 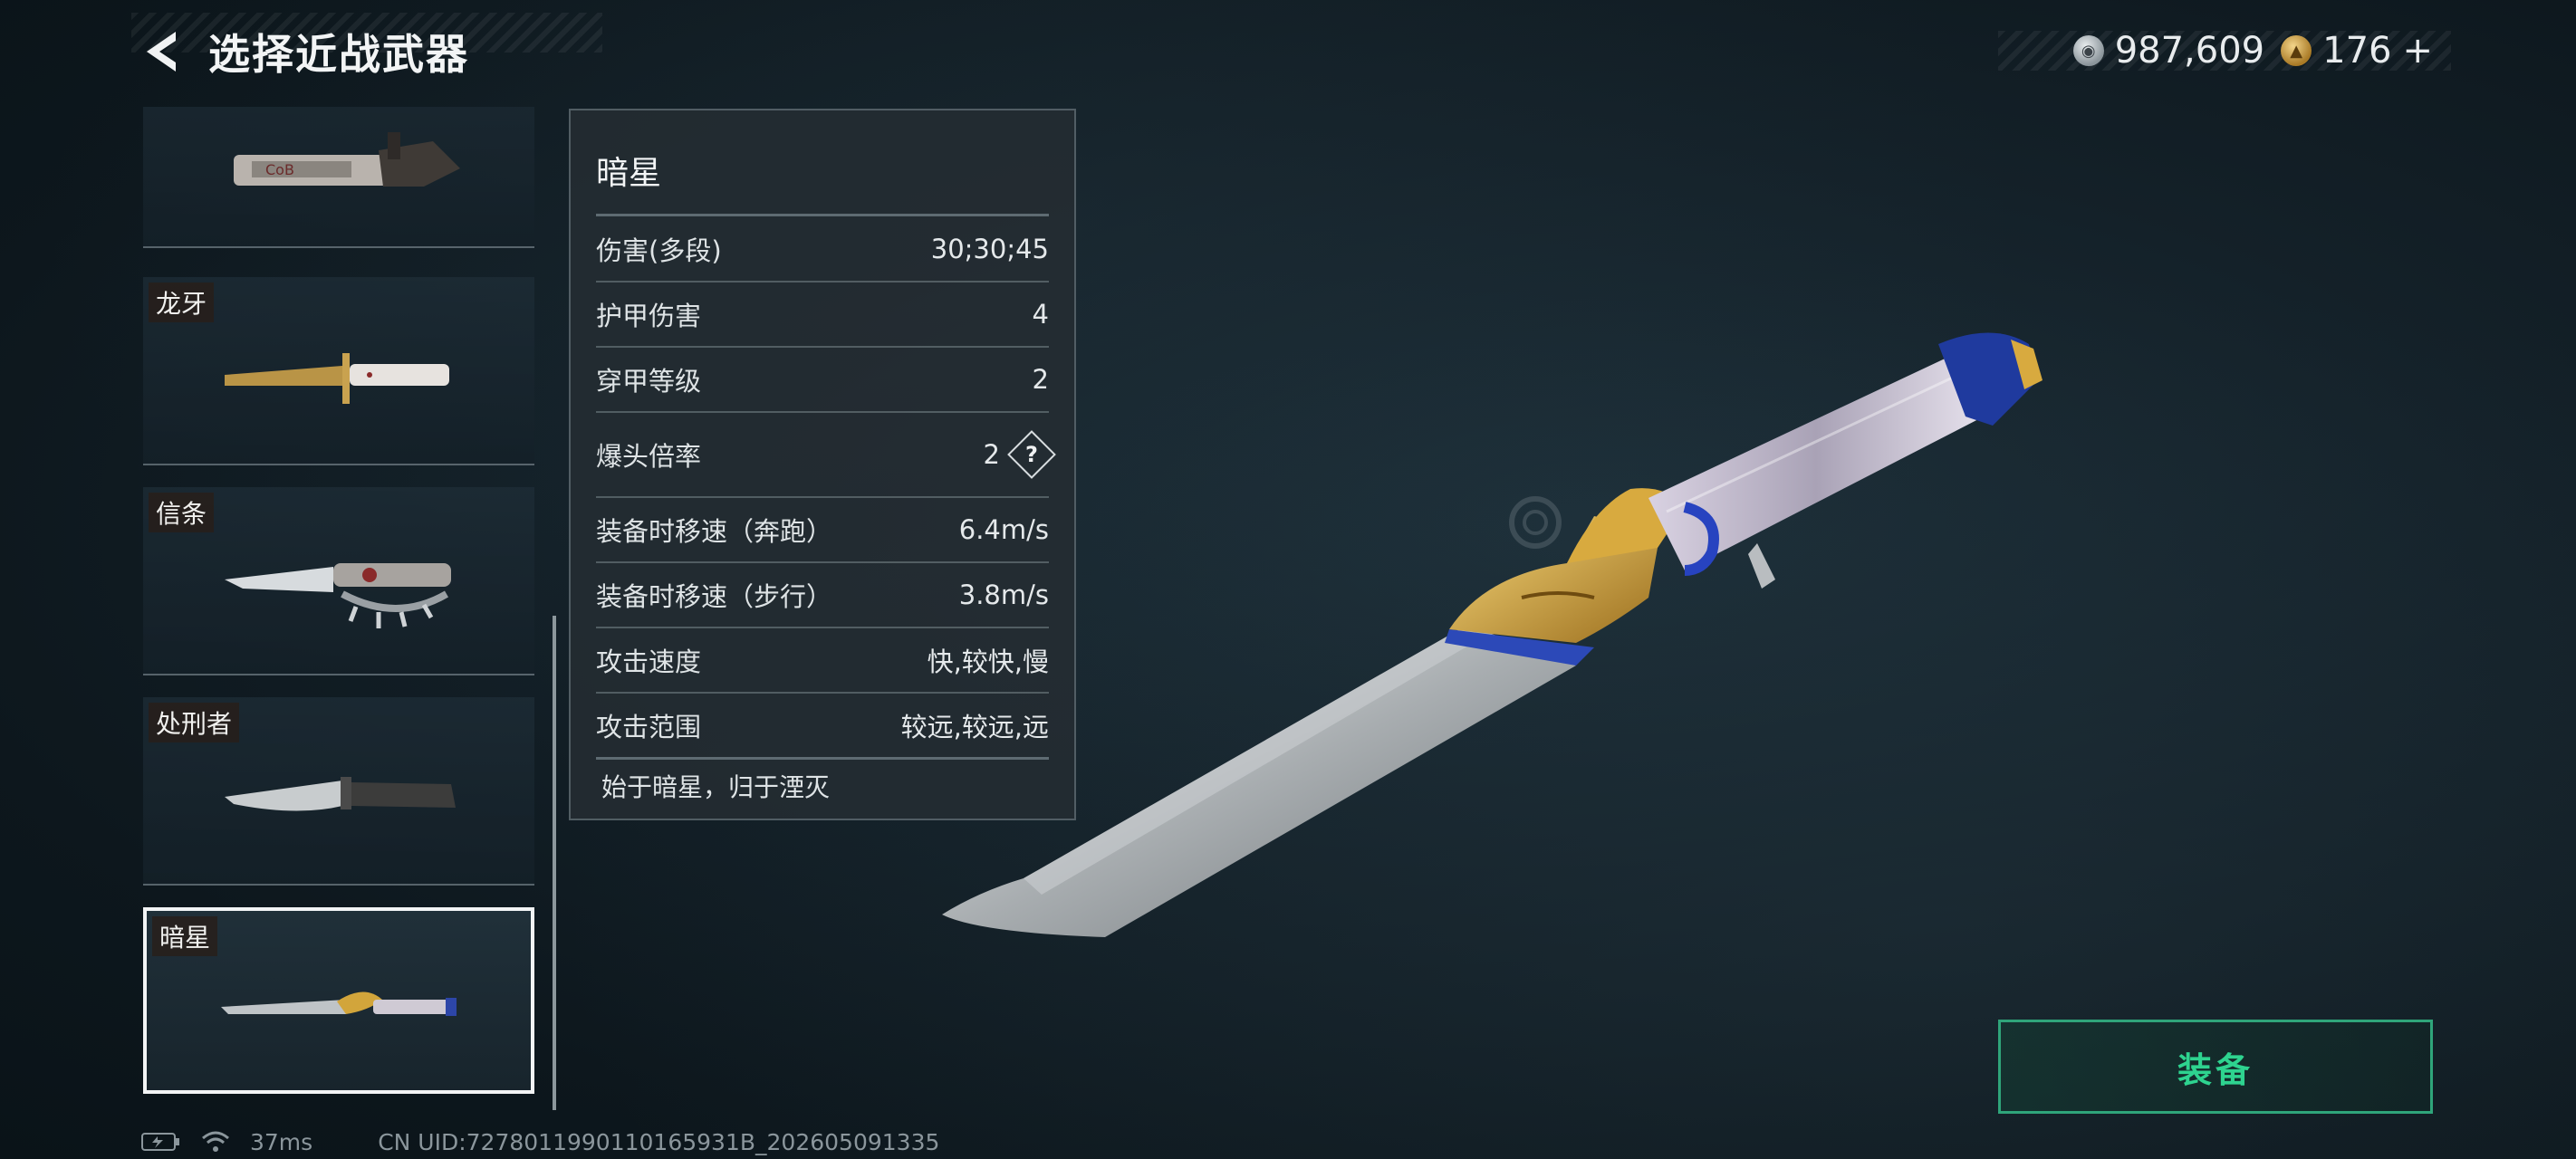 What do you see at coordinates (714, 596) in the screenshot?
I see `stat-label: 装备时移速（步行）` at bounding box center [714, 596].